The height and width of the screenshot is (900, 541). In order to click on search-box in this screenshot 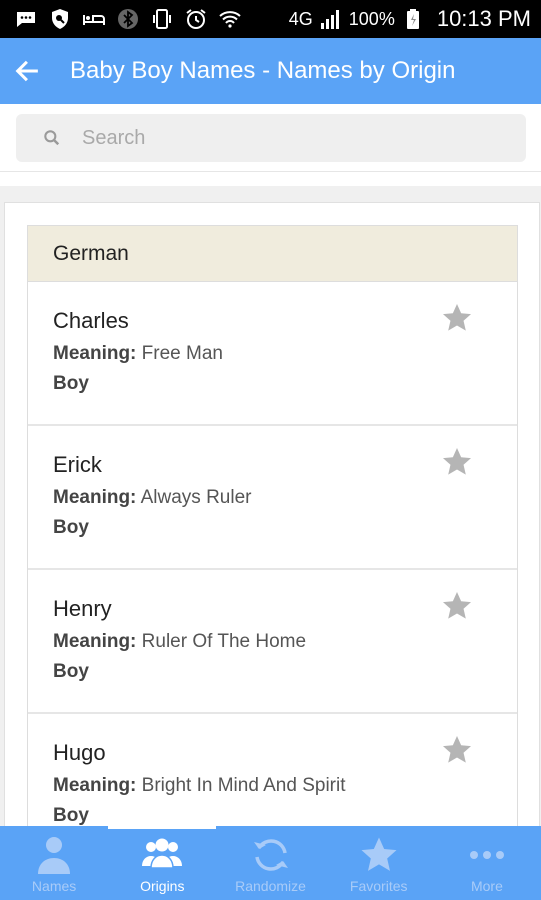, I will do `click(271, 138)`.